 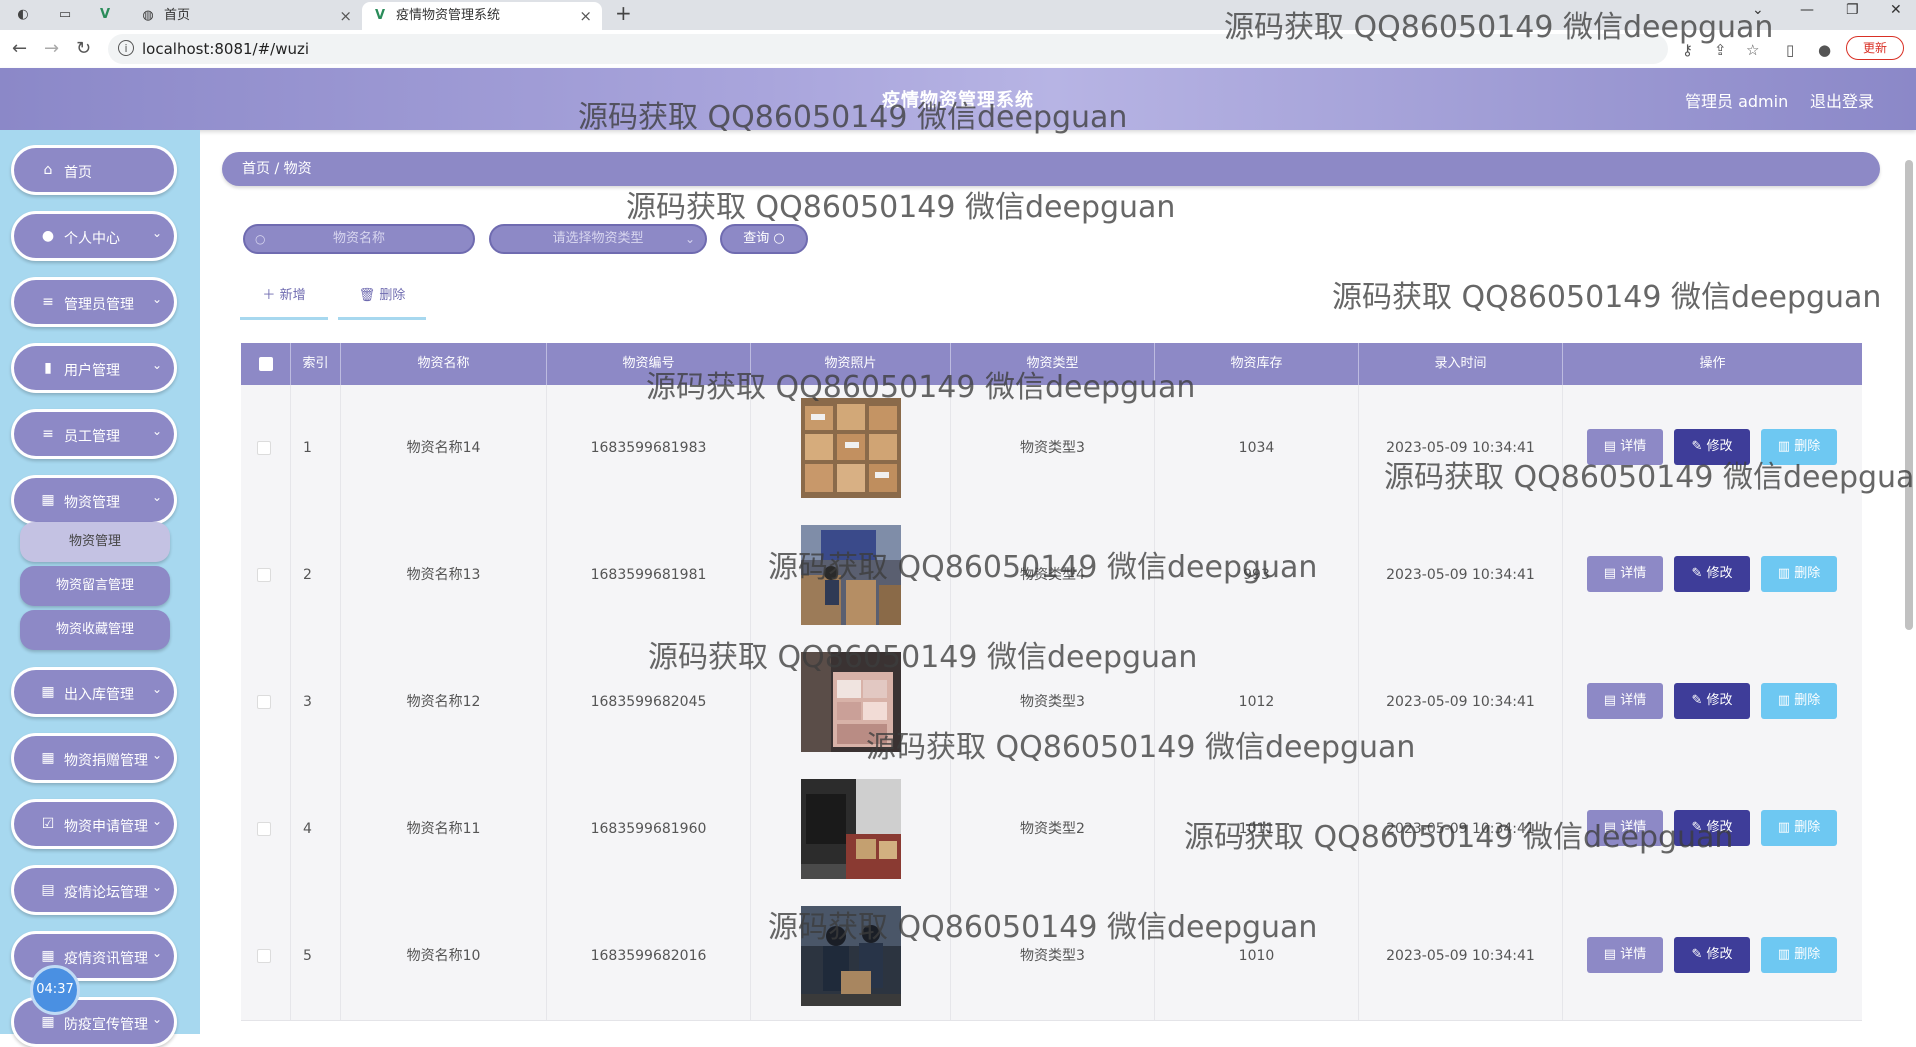 What do you see at coordinates (95, 542) in the screenshot?
I see `submenu-supplies: 物资管理` at bounding box center [95, 542].